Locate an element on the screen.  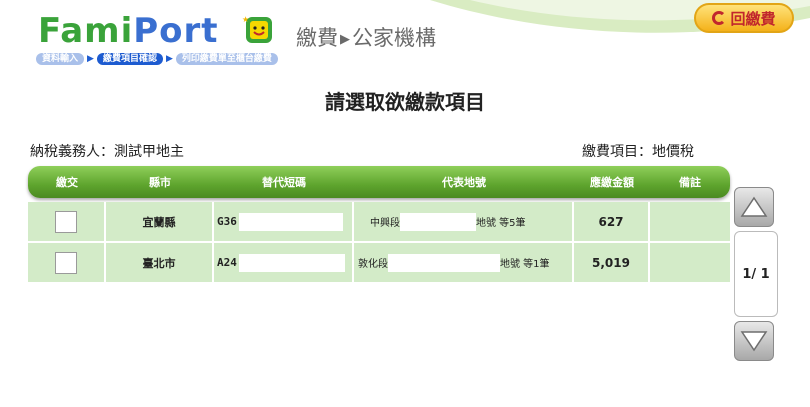
triangle-down-icon is located at coordinates (754, 341).